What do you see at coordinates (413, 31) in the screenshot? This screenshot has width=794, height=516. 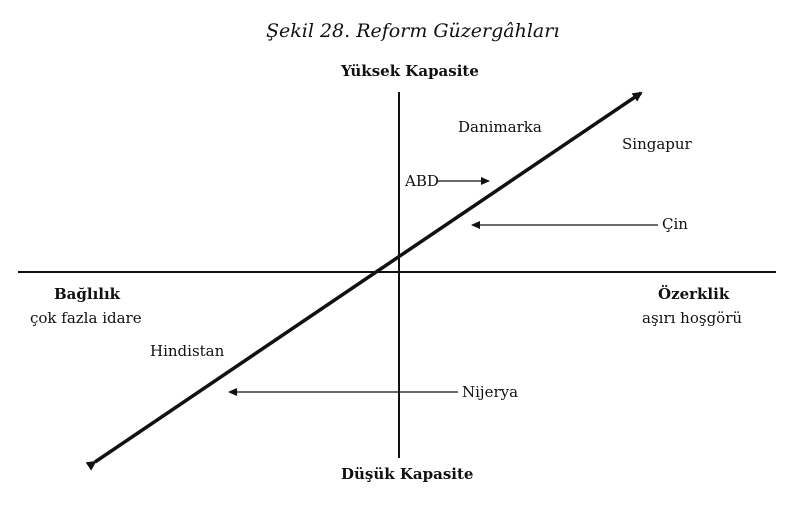 I see `figure-title: Şekil 28. Reform Güzergâhları` at bounding box center [413, 31].